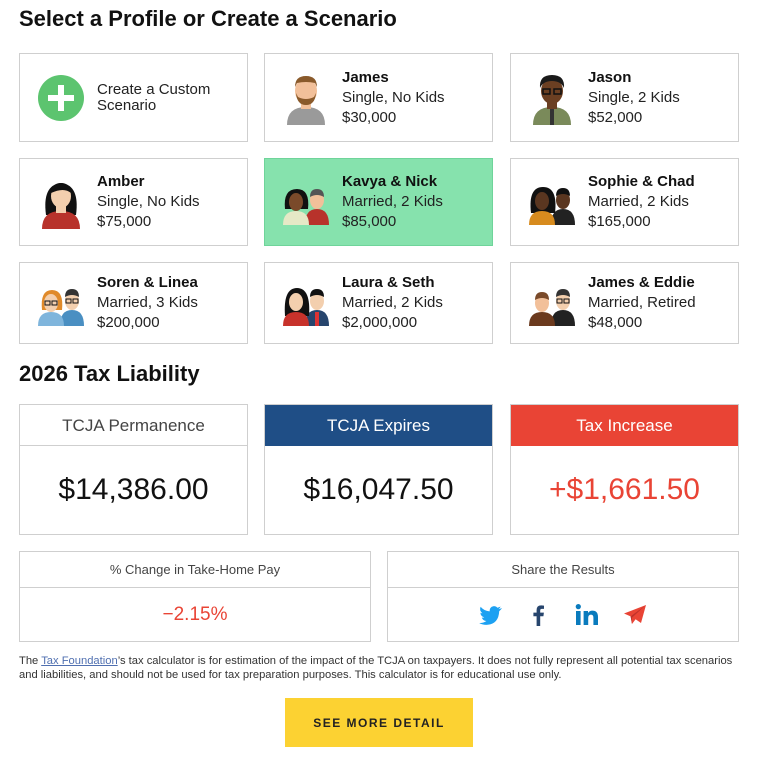 Image resolution: width=761 pixels, height=758 pixels. Describe the element at coordinates (390, 181) in the screenshot. I see `profile-name: Kavya & Nick` at that location.